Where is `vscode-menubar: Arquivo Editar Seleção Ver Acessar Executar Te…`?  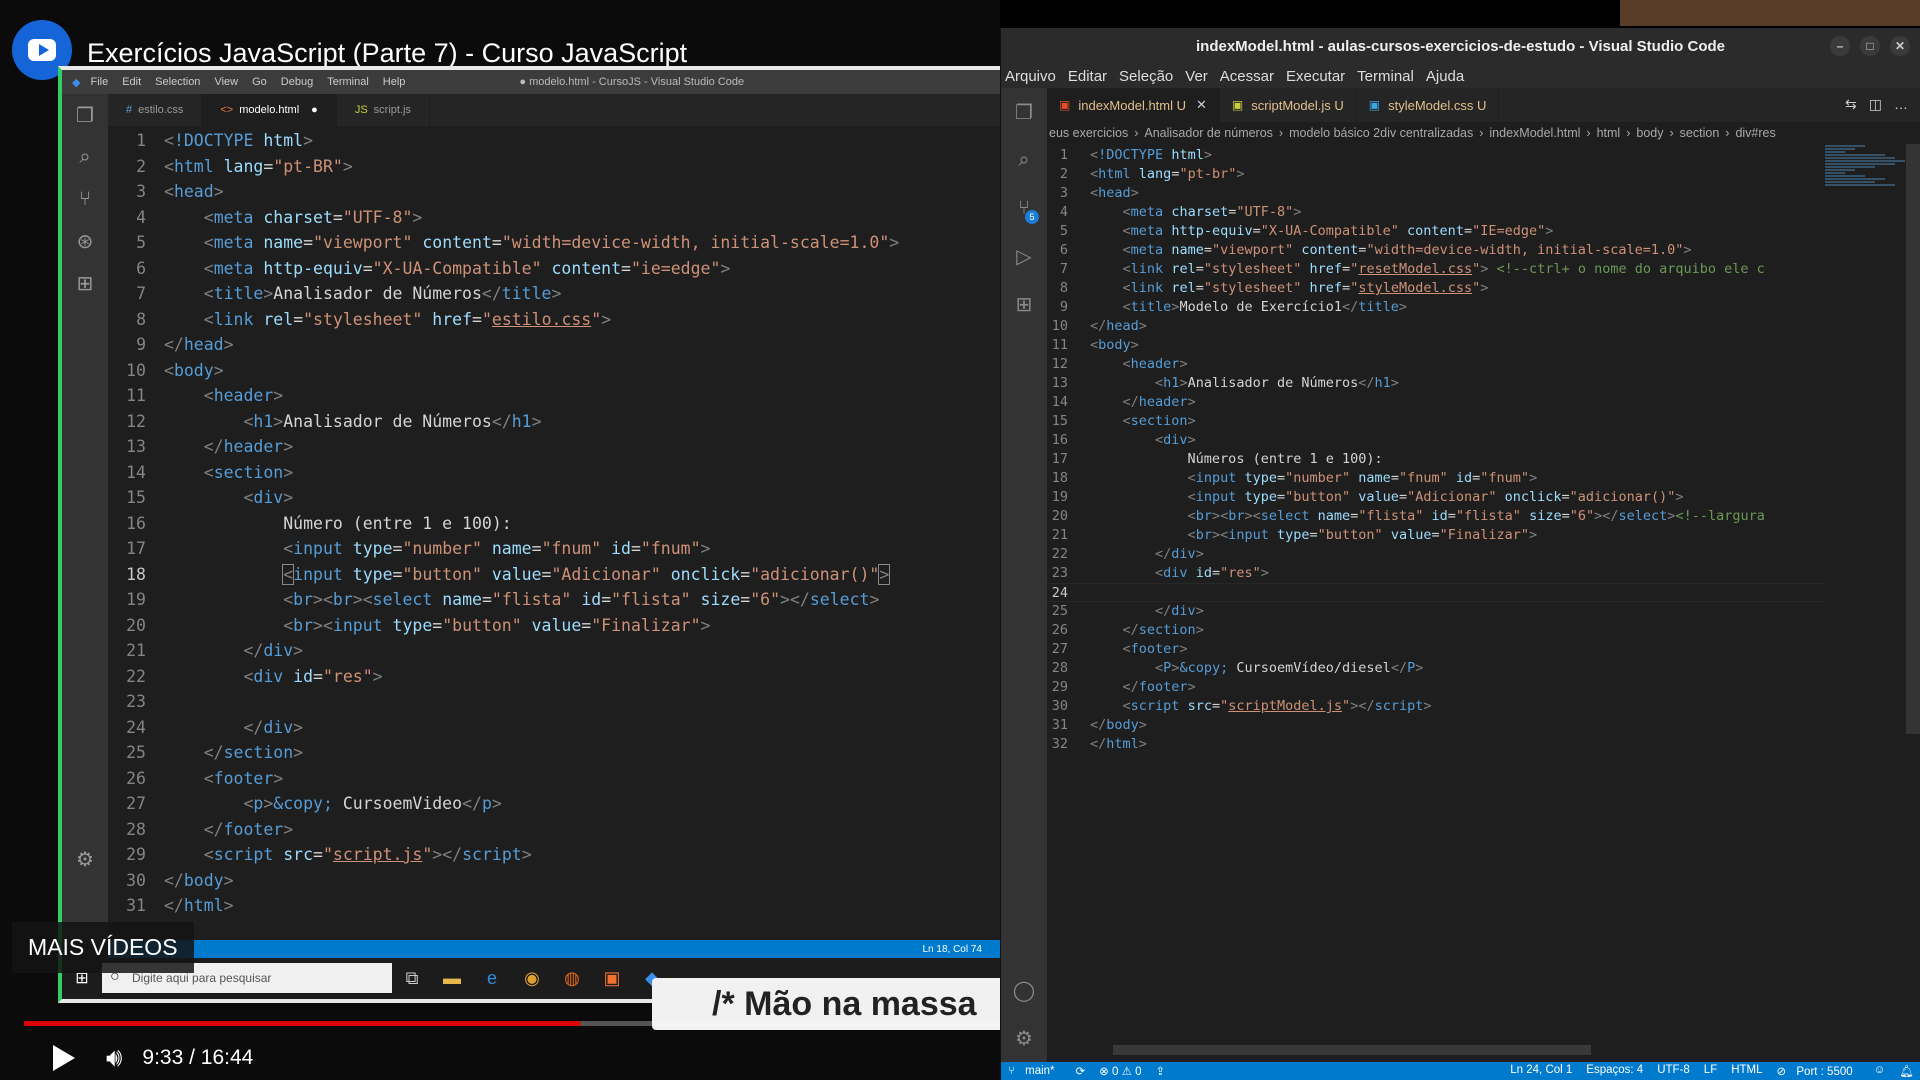
vscode-menubar: Arquivo Editar Seleção Ver Acessar Executar Te… is located at coordinates (1460, 76).